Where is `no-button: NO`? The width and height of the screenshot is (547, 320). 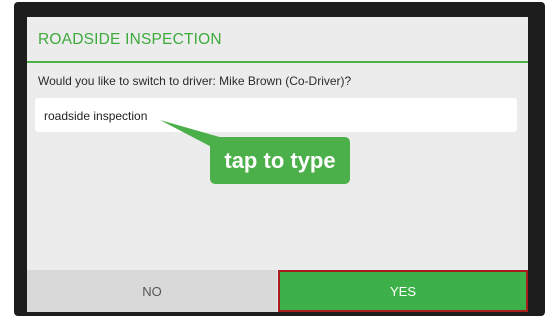
no-button: NO is located at coordinates (152, 291).